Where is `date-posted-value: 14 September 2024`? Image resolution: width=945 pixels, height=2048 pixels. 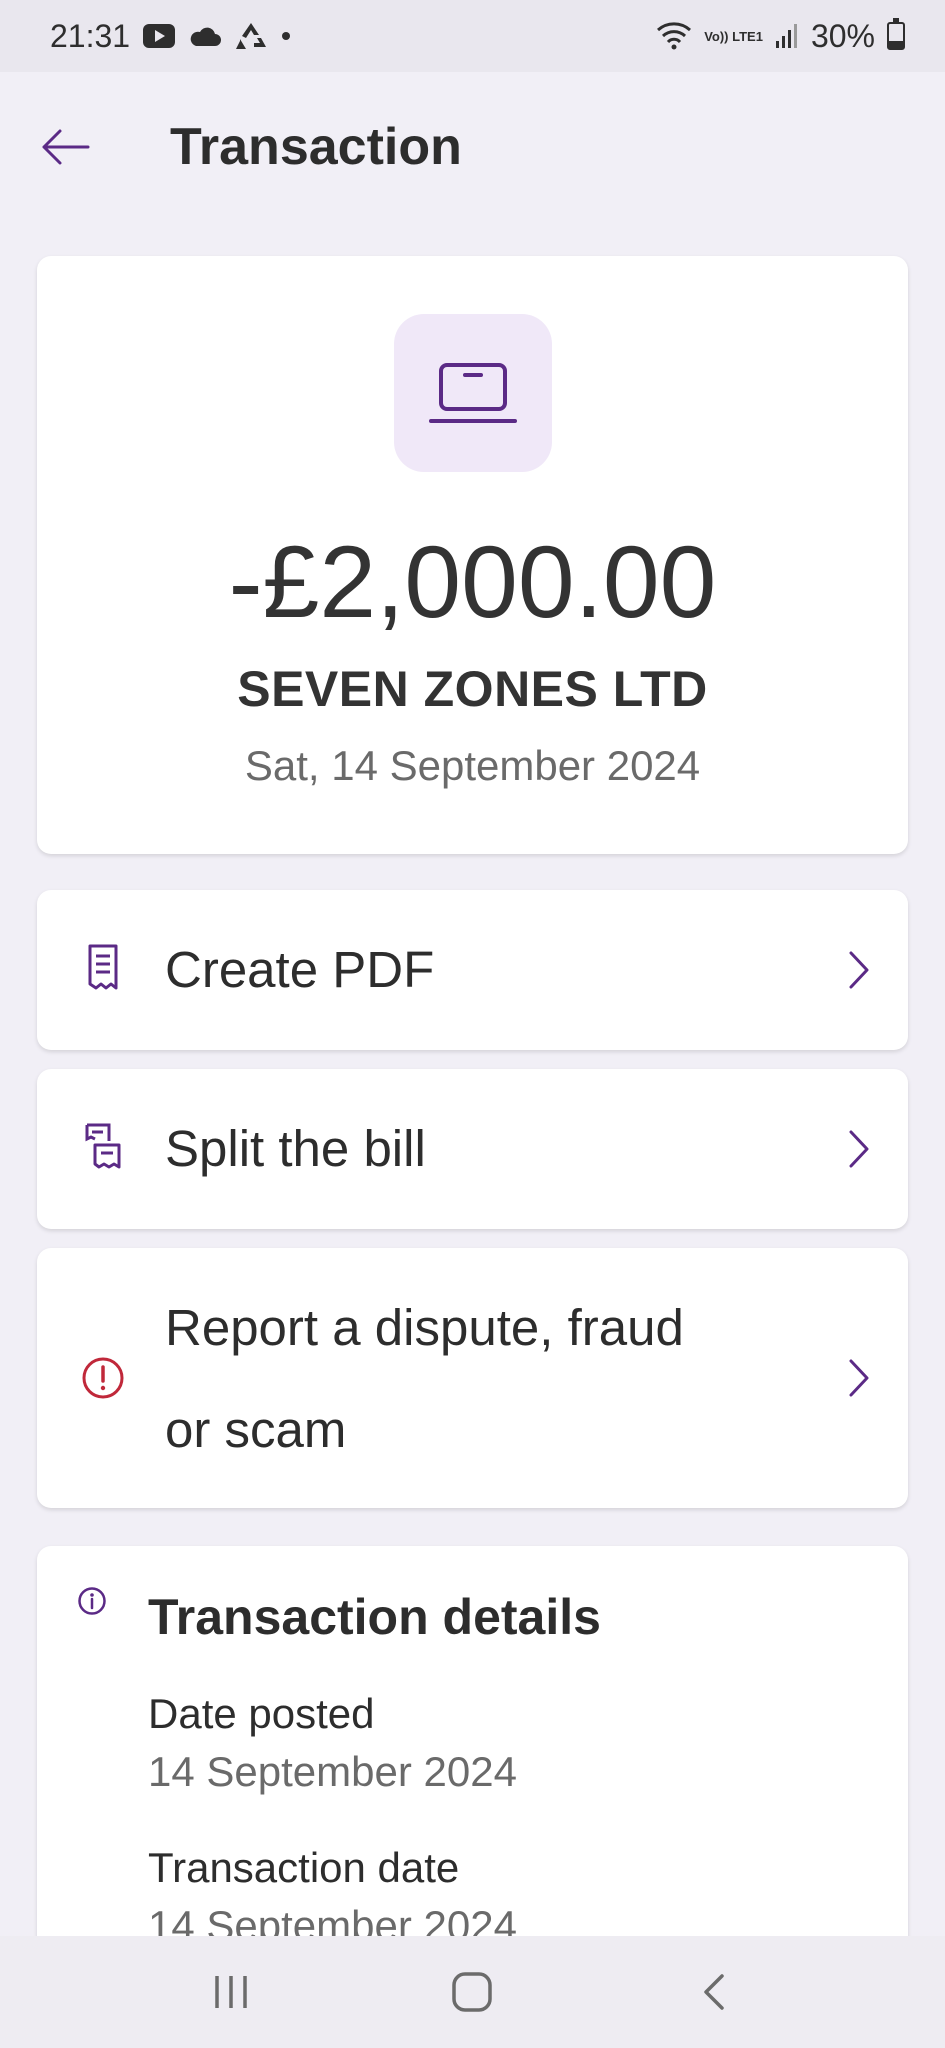 date-posted-value: 14 September 2024 is located at coordinates (332, 1771).